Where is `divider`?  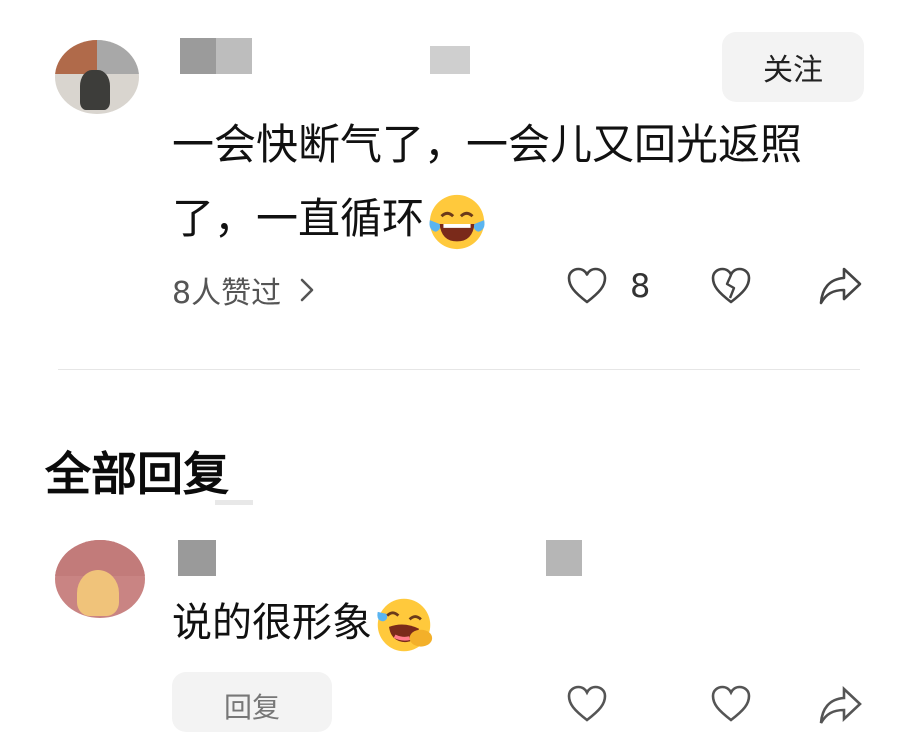
divider is located at coordinates (459, 369).